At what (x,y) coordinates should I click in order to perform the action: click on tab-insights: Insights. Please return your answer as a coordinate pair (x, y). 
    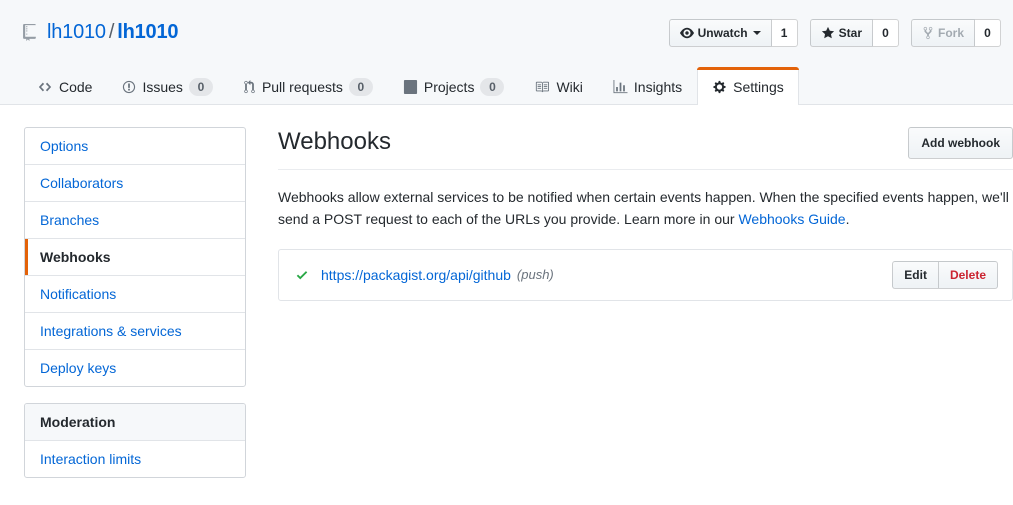
    Looking at the image, I should click on (647, 86).